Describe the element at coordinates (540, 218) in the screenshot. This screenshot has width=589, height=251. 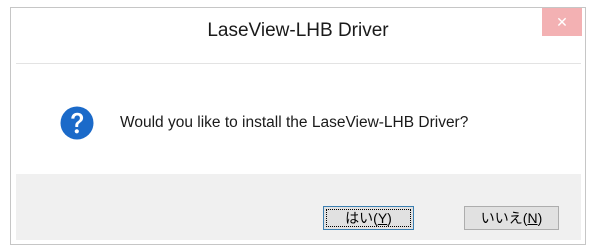
I see `no-button-suffix: )` at that location.